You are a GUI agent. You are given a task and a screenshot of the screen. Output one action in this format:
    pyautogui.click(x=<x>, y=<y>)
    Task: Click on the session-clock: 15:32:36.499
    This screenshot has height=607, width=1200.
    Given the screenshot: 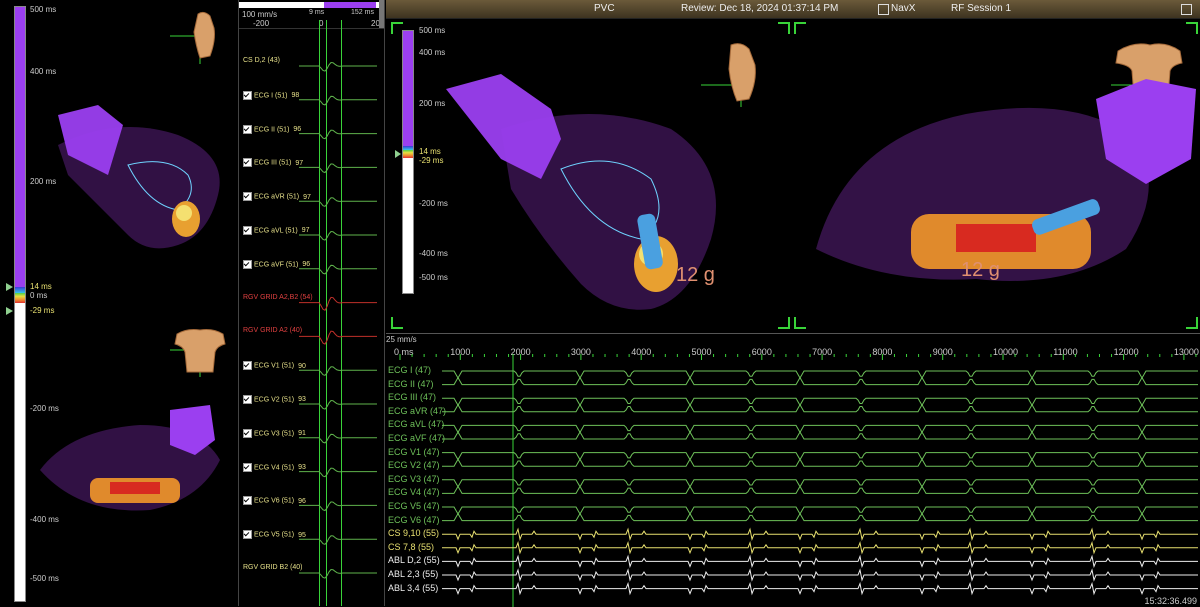 What is the action you would take?
    pyautogui.click(x=1170, y=601)
    